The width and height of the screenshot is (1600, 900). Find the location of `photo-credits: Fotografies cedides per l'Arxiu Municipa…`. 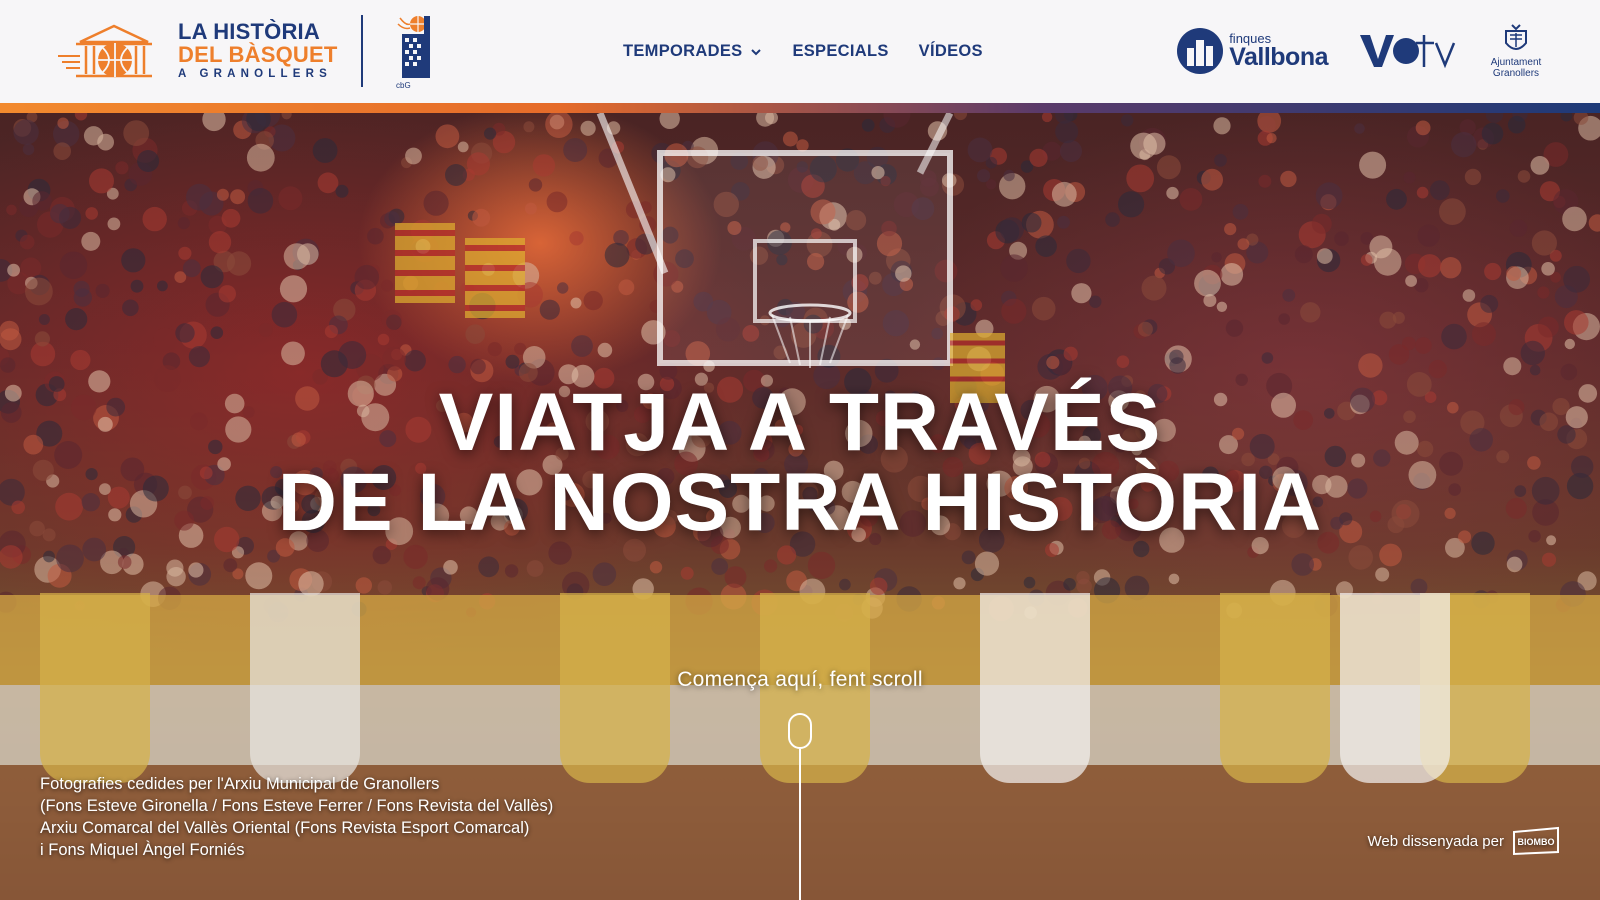

photo-credits: Fotografies cedides per l'Arxiu Municipa… is located at coordinates (296, 817).